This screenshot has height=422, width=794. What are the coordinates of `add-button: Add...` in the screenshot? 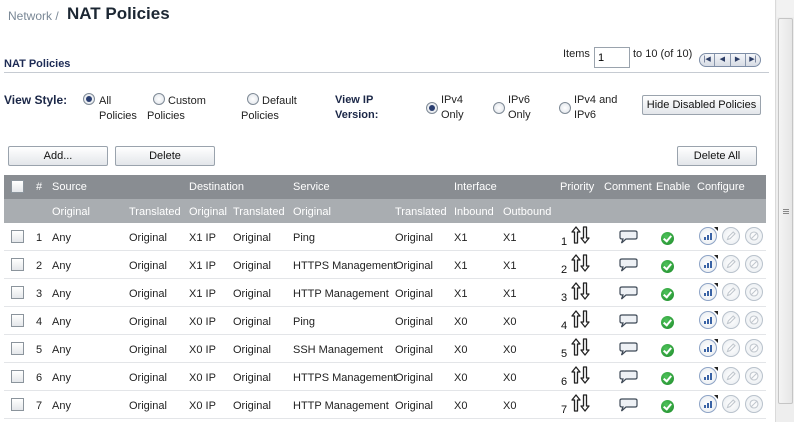 It's located at (58, 156).